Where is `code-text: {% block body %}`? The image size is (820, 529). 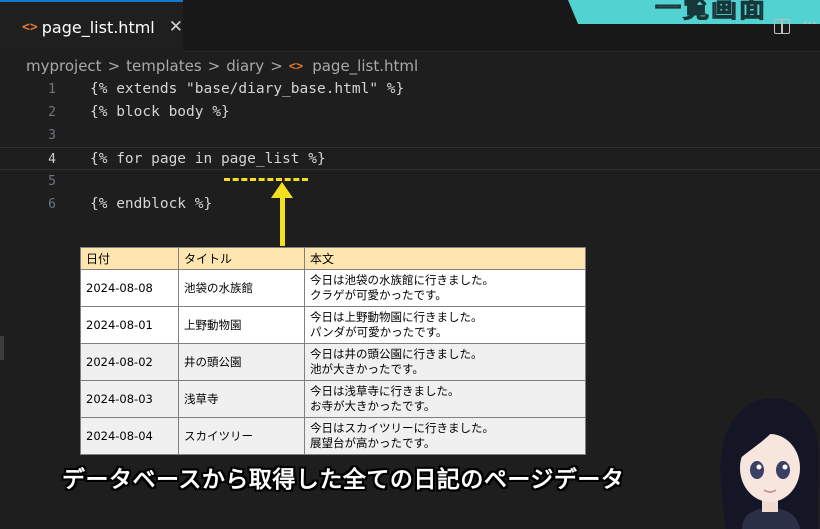
code-text: {% block body %} is located at coordinates (160, 112).